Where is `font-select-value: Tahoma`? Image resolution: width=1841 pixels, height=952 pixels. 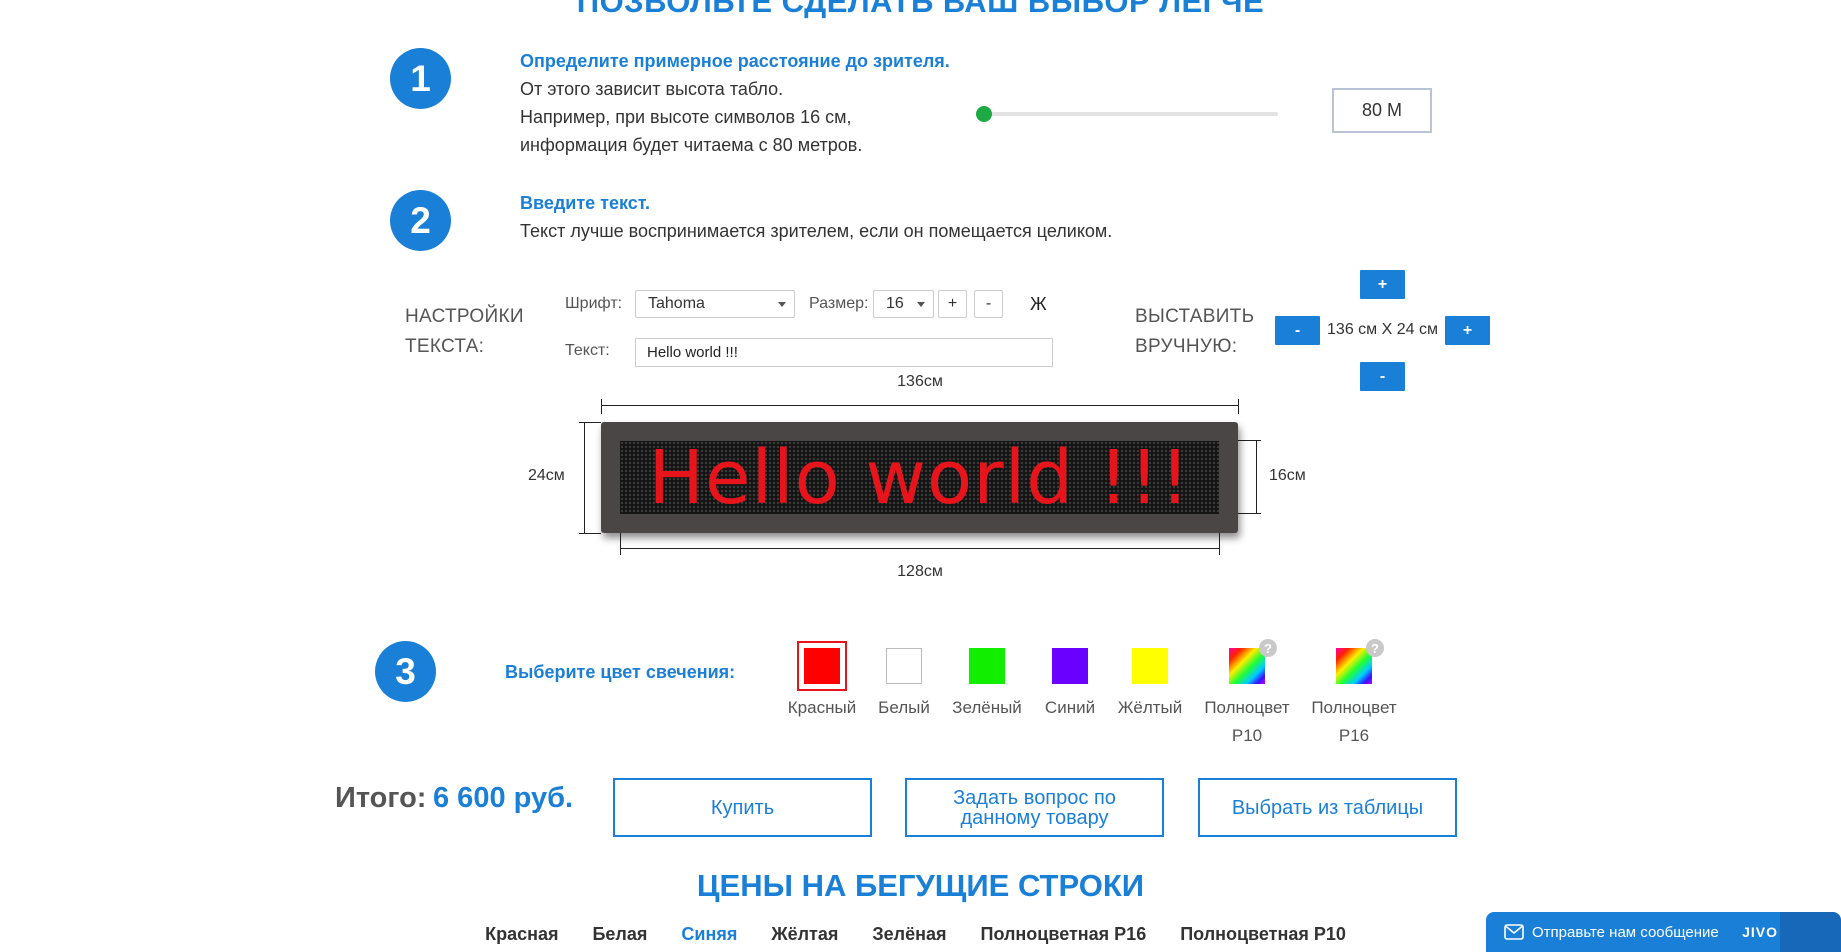 font-select-value: Tahoma is located at coordinates (676, 303).